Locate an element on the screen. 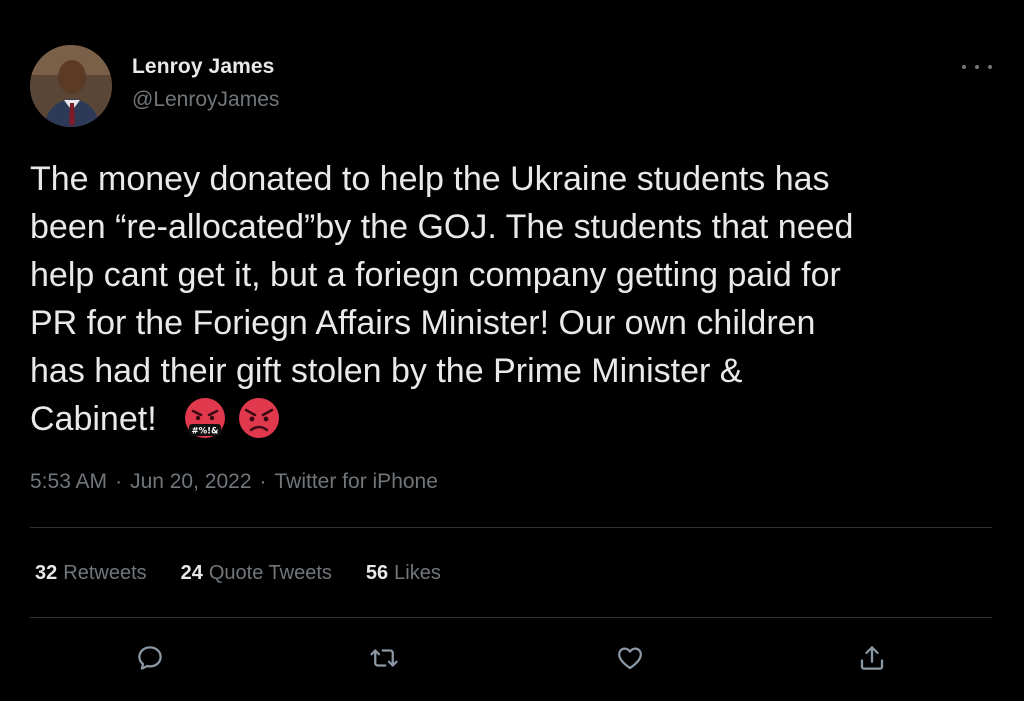 The height and width of the screenshot is (701, 1024). avatar-image is located at coordinates (71, 86).